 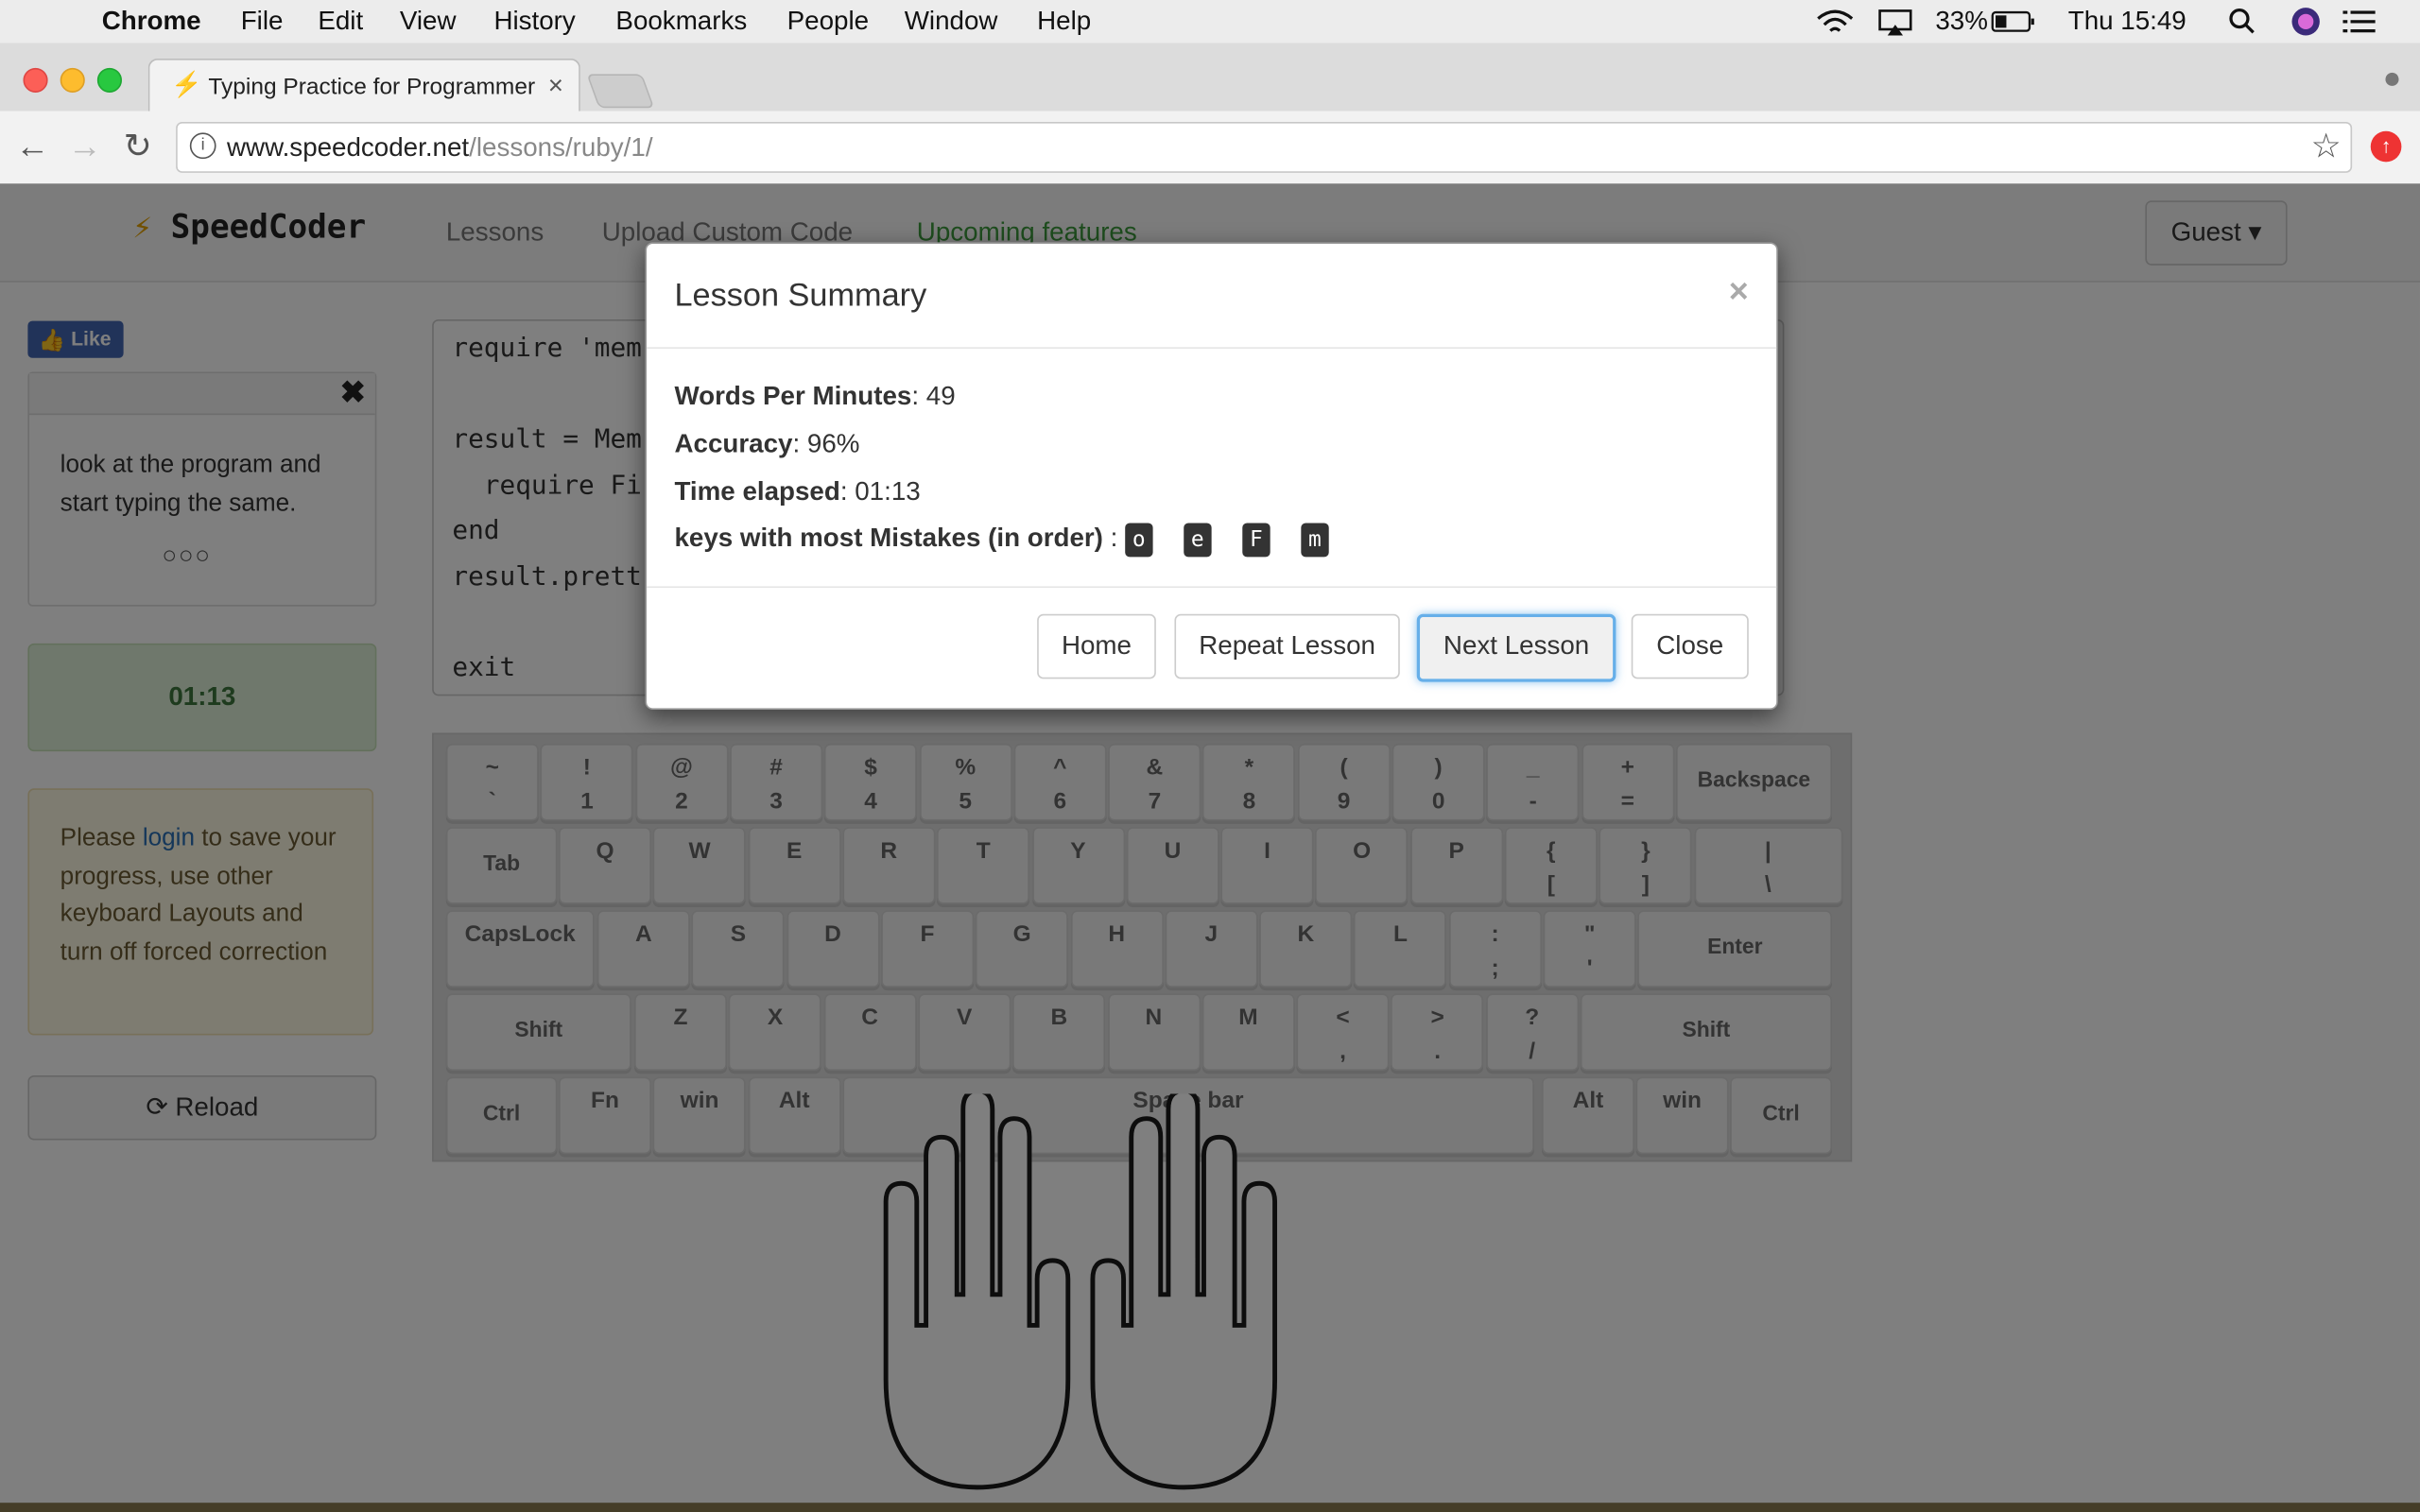 What do you see at coordinates (1894, 22) in the screenshot?
I see `airplay-icon` at bounding box center [1894, 22].